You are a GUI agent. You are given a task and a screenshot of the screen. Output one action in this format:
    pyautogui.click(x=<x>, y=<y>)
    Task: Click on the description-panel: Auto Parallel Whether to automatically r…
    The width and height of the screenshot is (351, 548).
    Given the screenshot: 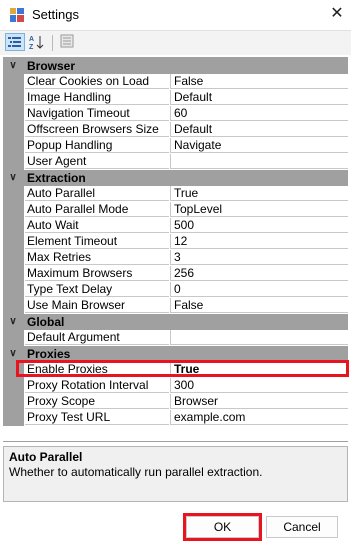 What is the action you would take?
    pyautogui.click(x=175, y=474)
    